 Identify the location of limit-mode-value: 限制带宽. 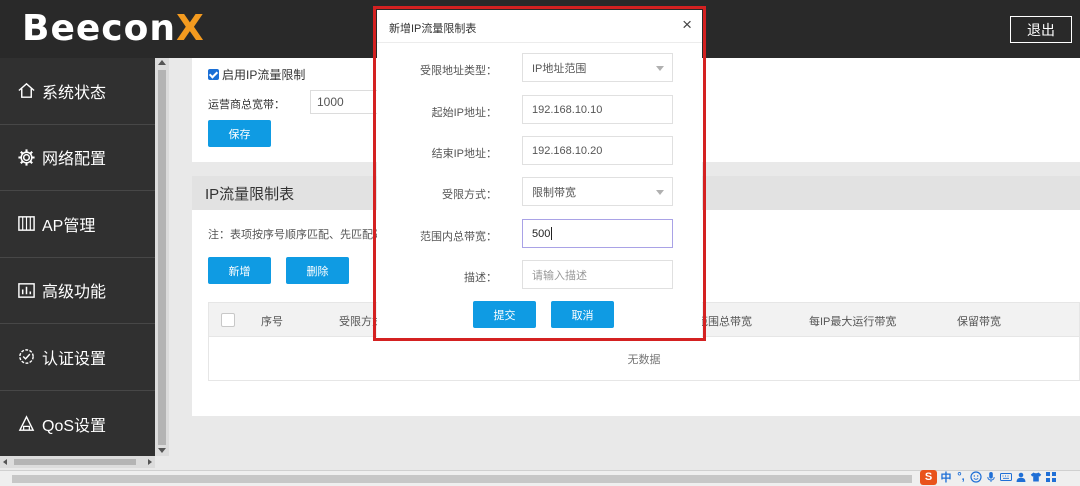
(554, 192).